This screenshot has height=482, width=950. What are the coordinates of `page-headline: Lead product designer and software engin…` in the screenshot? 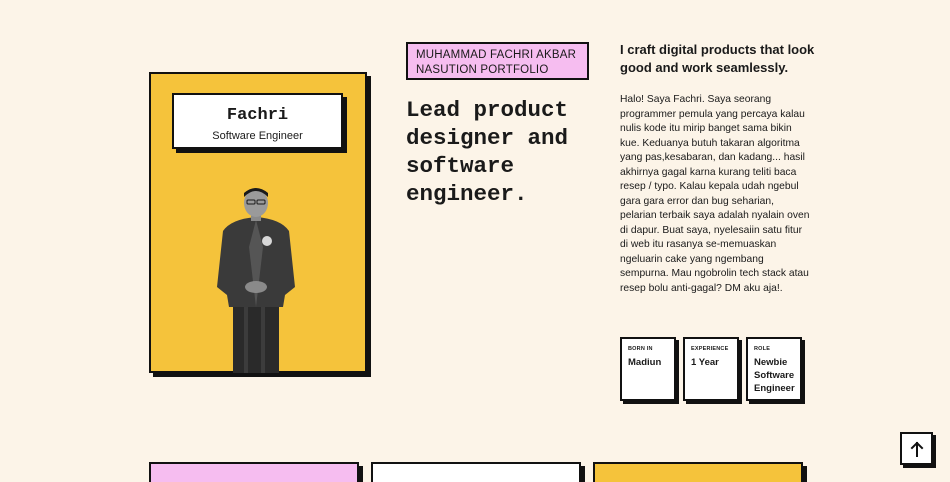 It's located at (487, 152).